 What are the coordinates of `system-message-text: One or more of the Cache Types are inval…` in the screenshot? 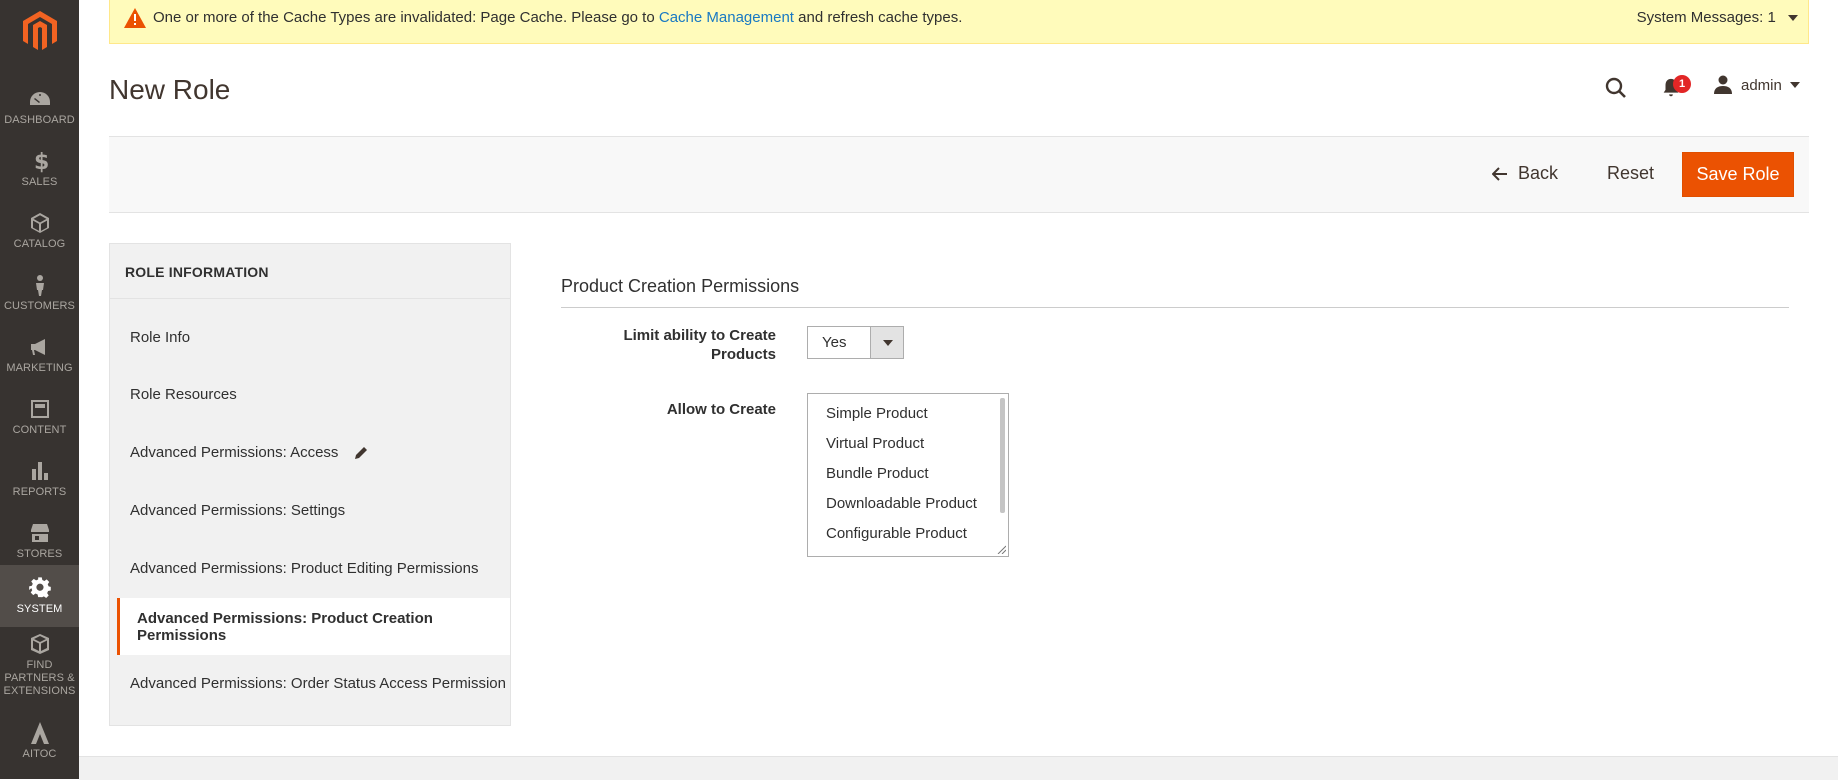 It's located at (557, 17).